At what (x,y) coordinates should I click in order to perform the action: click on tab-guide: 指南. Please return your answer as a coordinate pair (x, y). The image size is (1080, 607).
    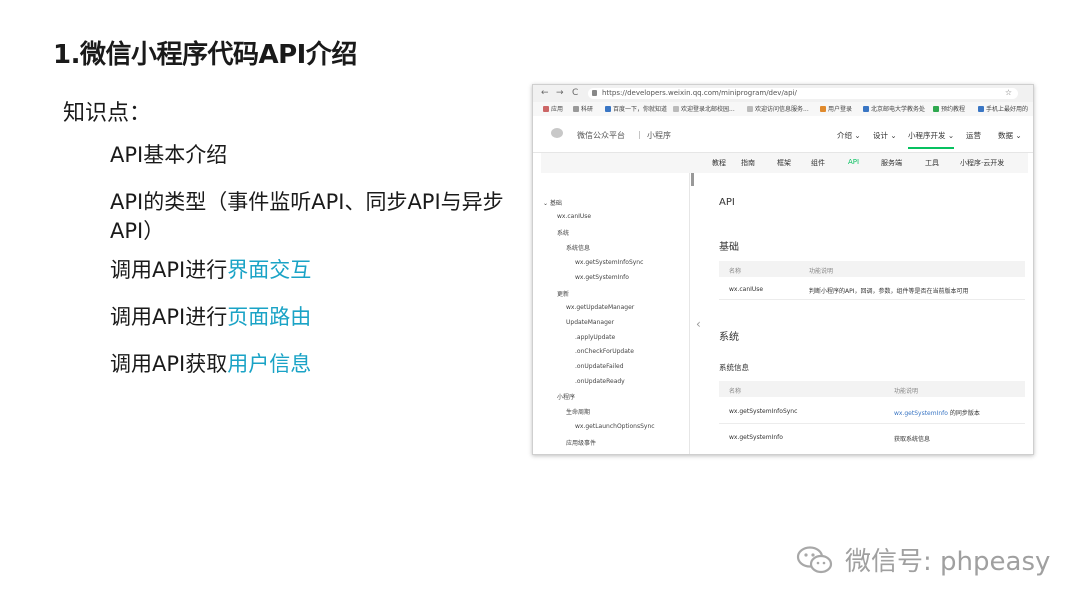
    Looking at the image, I should click on (748, 163).